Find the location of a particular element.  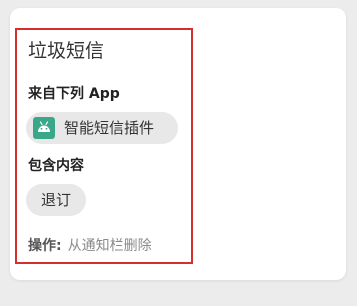

android-robot-icon is located at coordinates (44, 128).